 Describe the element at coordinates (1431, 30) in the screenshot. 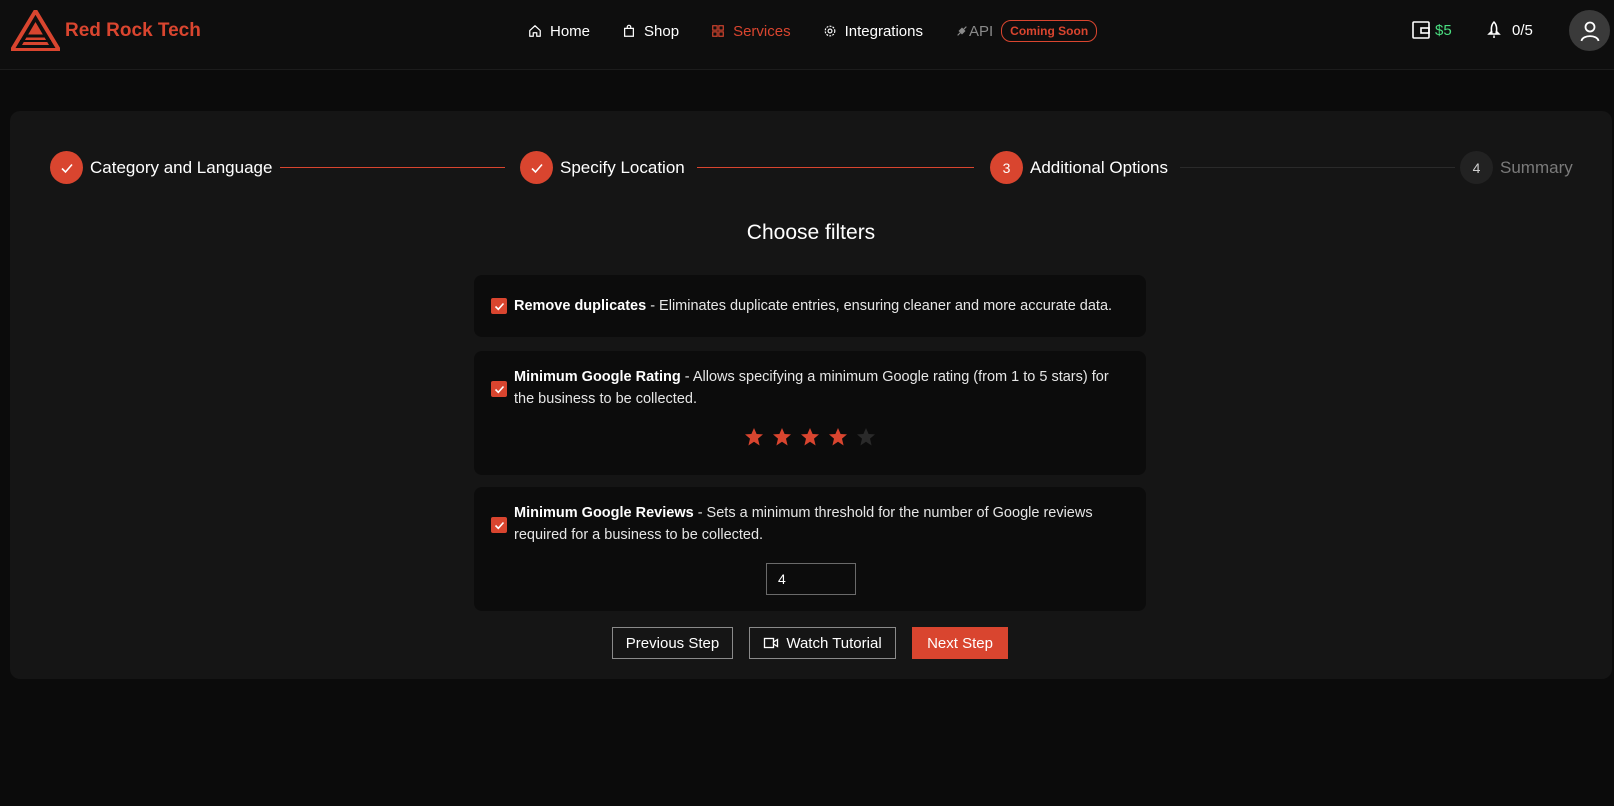

I see `wallet-balance: $5` at that location.